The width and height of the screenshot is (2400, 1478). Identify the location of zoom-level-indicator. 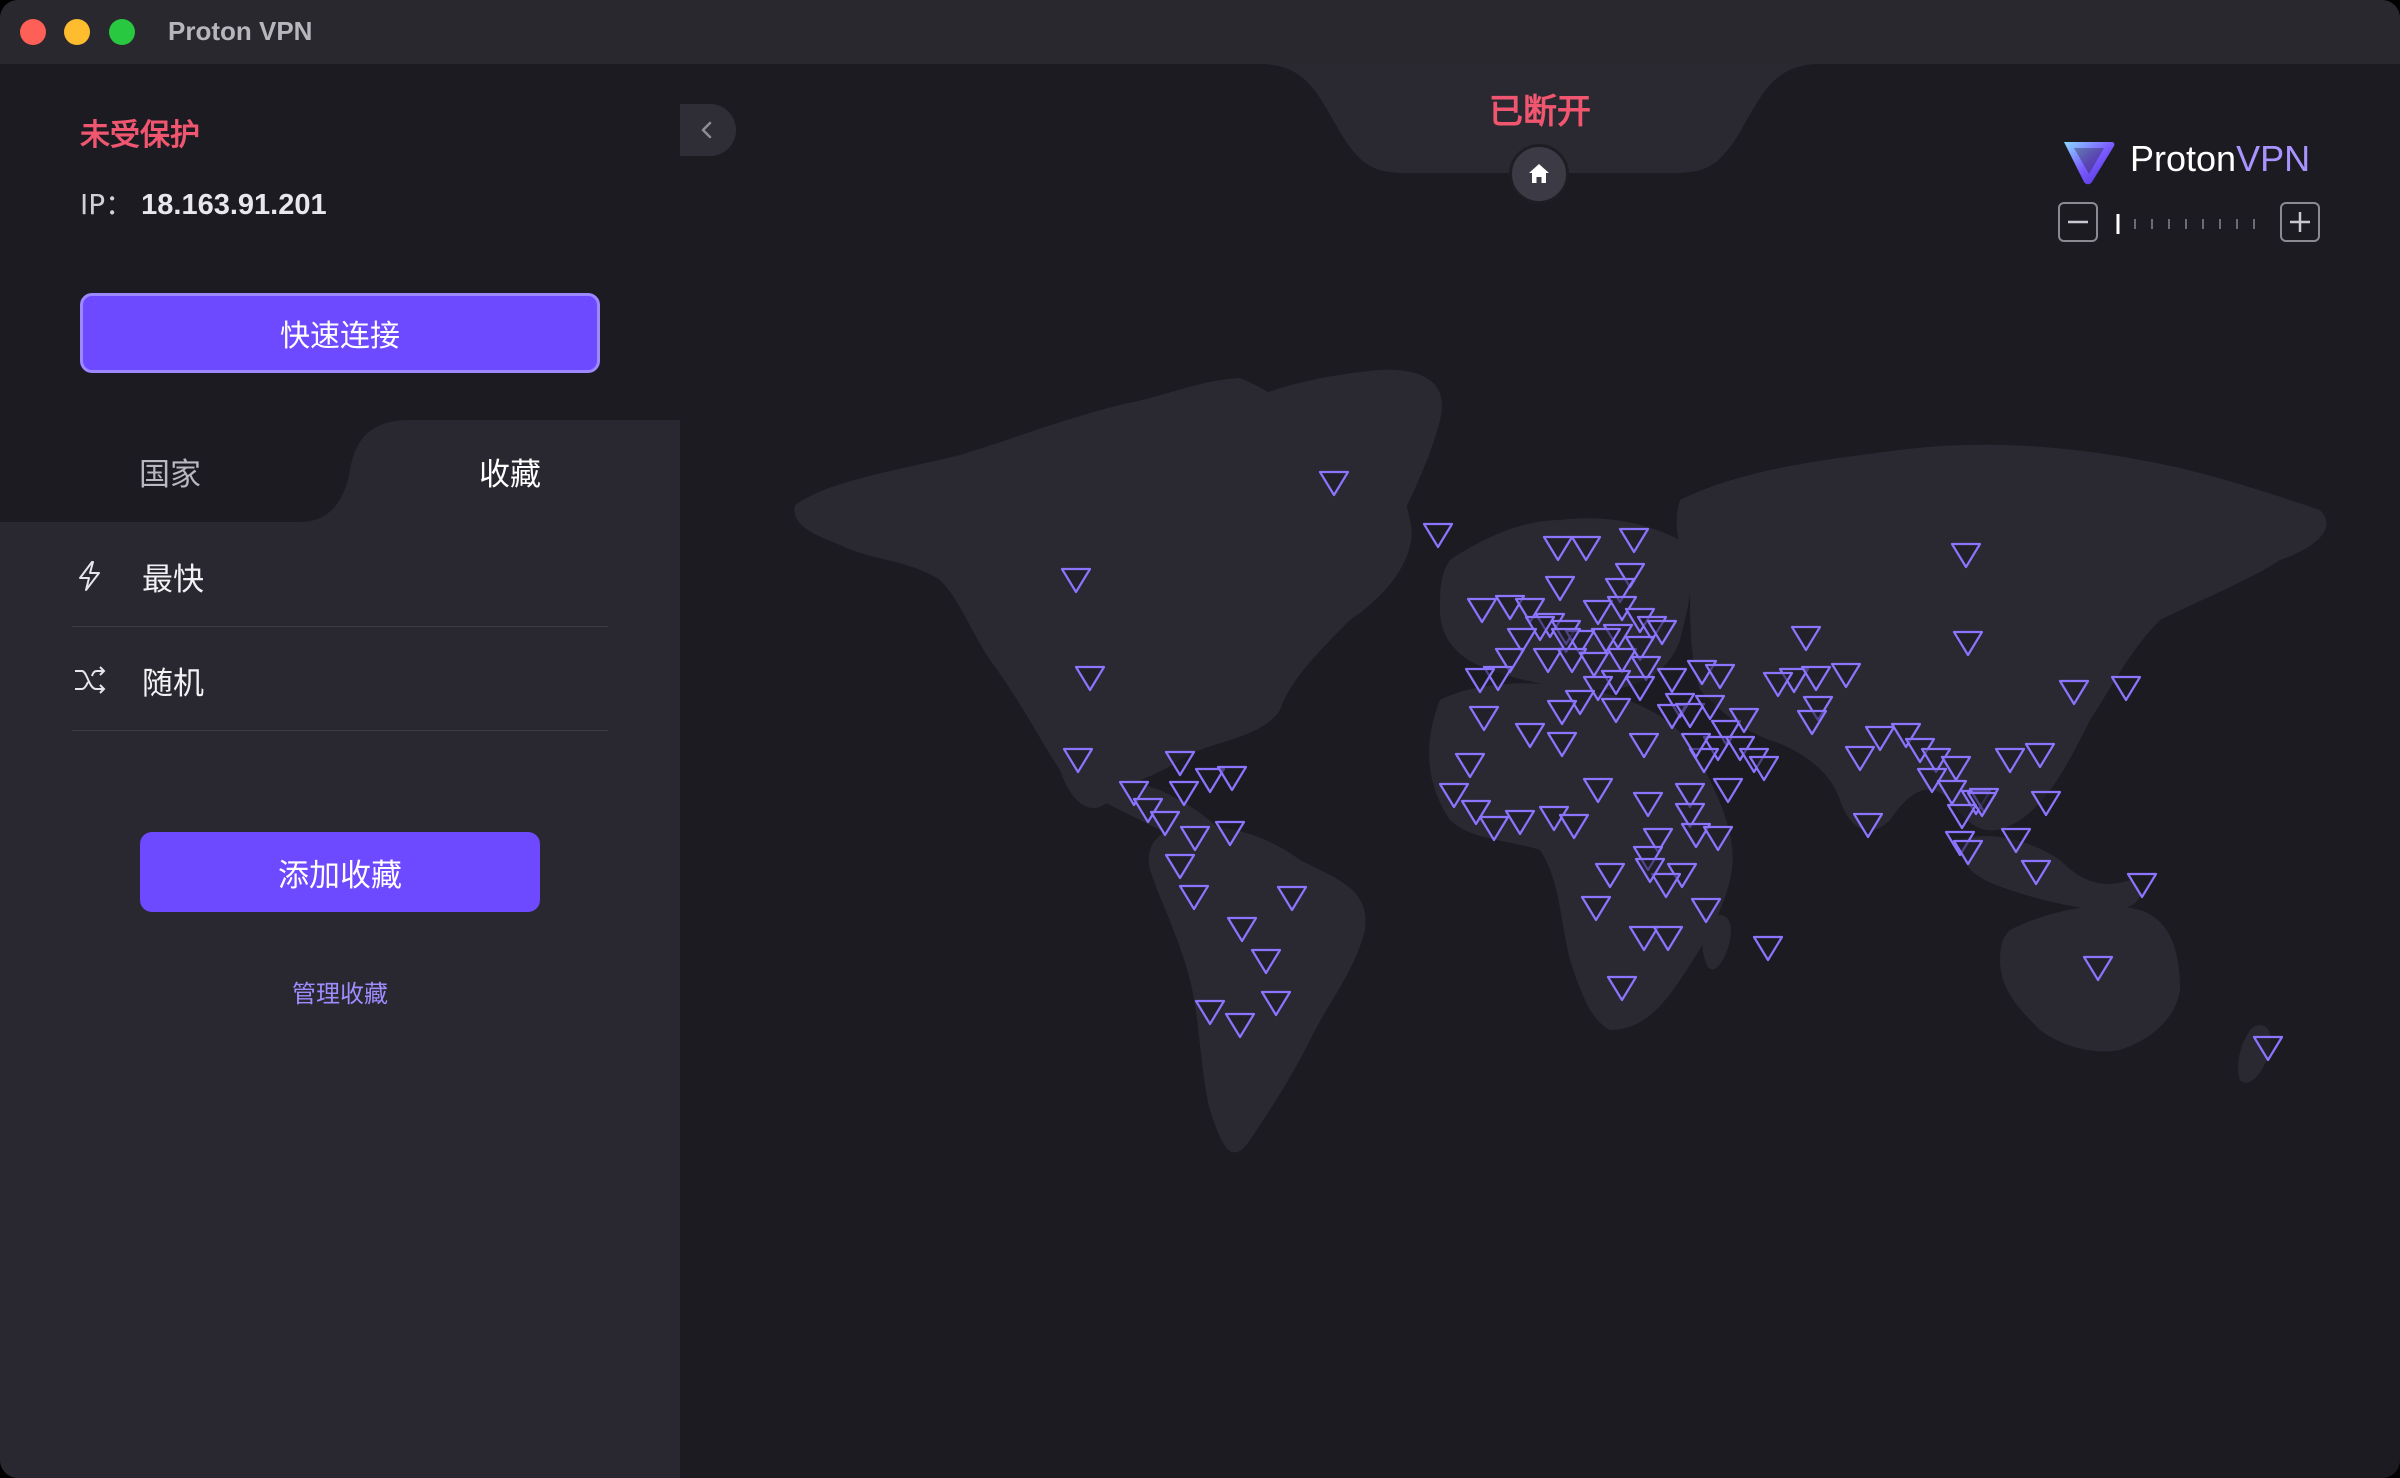
(2189, 224).